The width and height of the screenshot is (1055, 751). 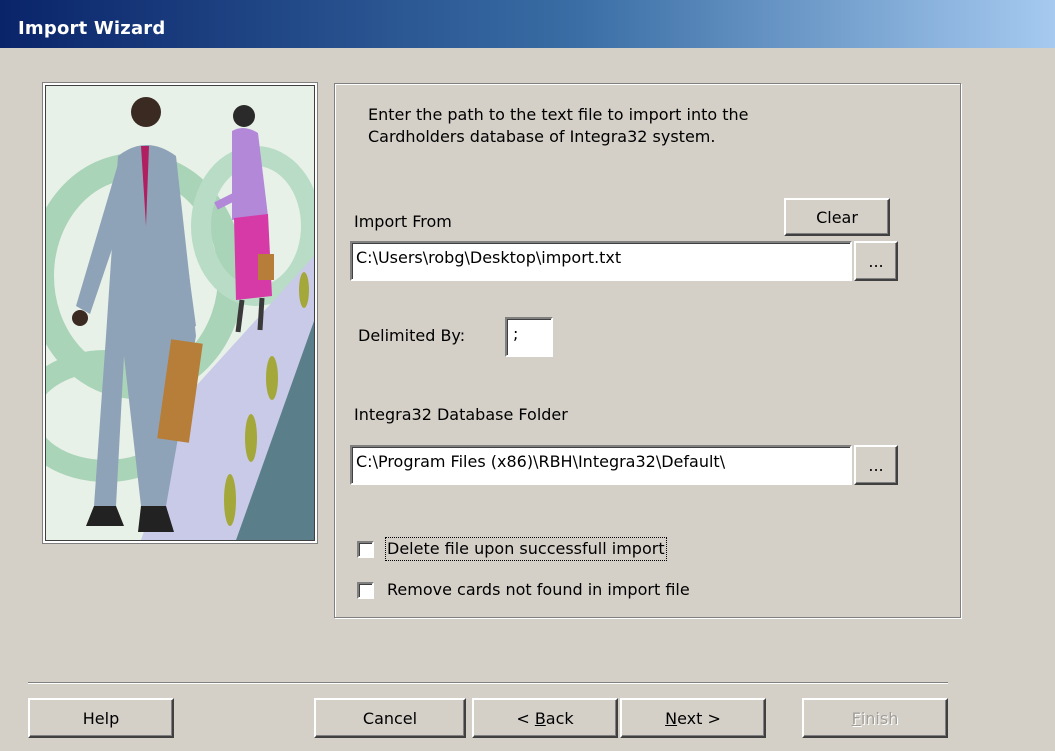 I want to click on finish-button-rest: inish, so click(x=879, y=718).